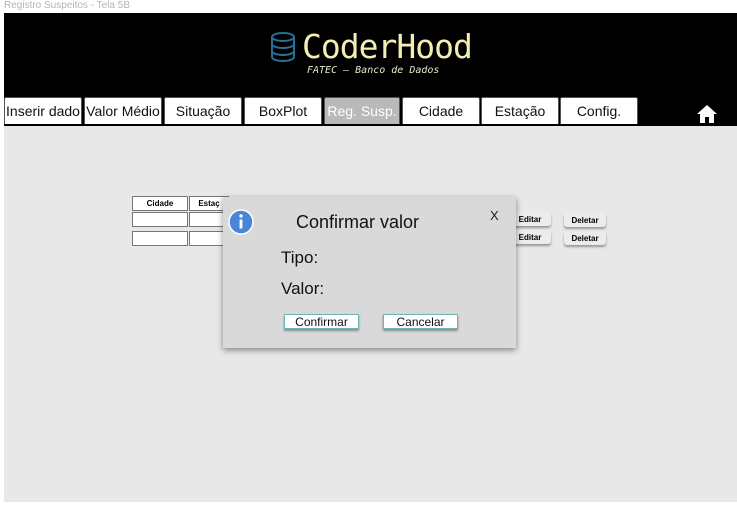 The image size is (737, 506). I want to click on tab-inserir-dado: Inserir dado, so click(43, 110).